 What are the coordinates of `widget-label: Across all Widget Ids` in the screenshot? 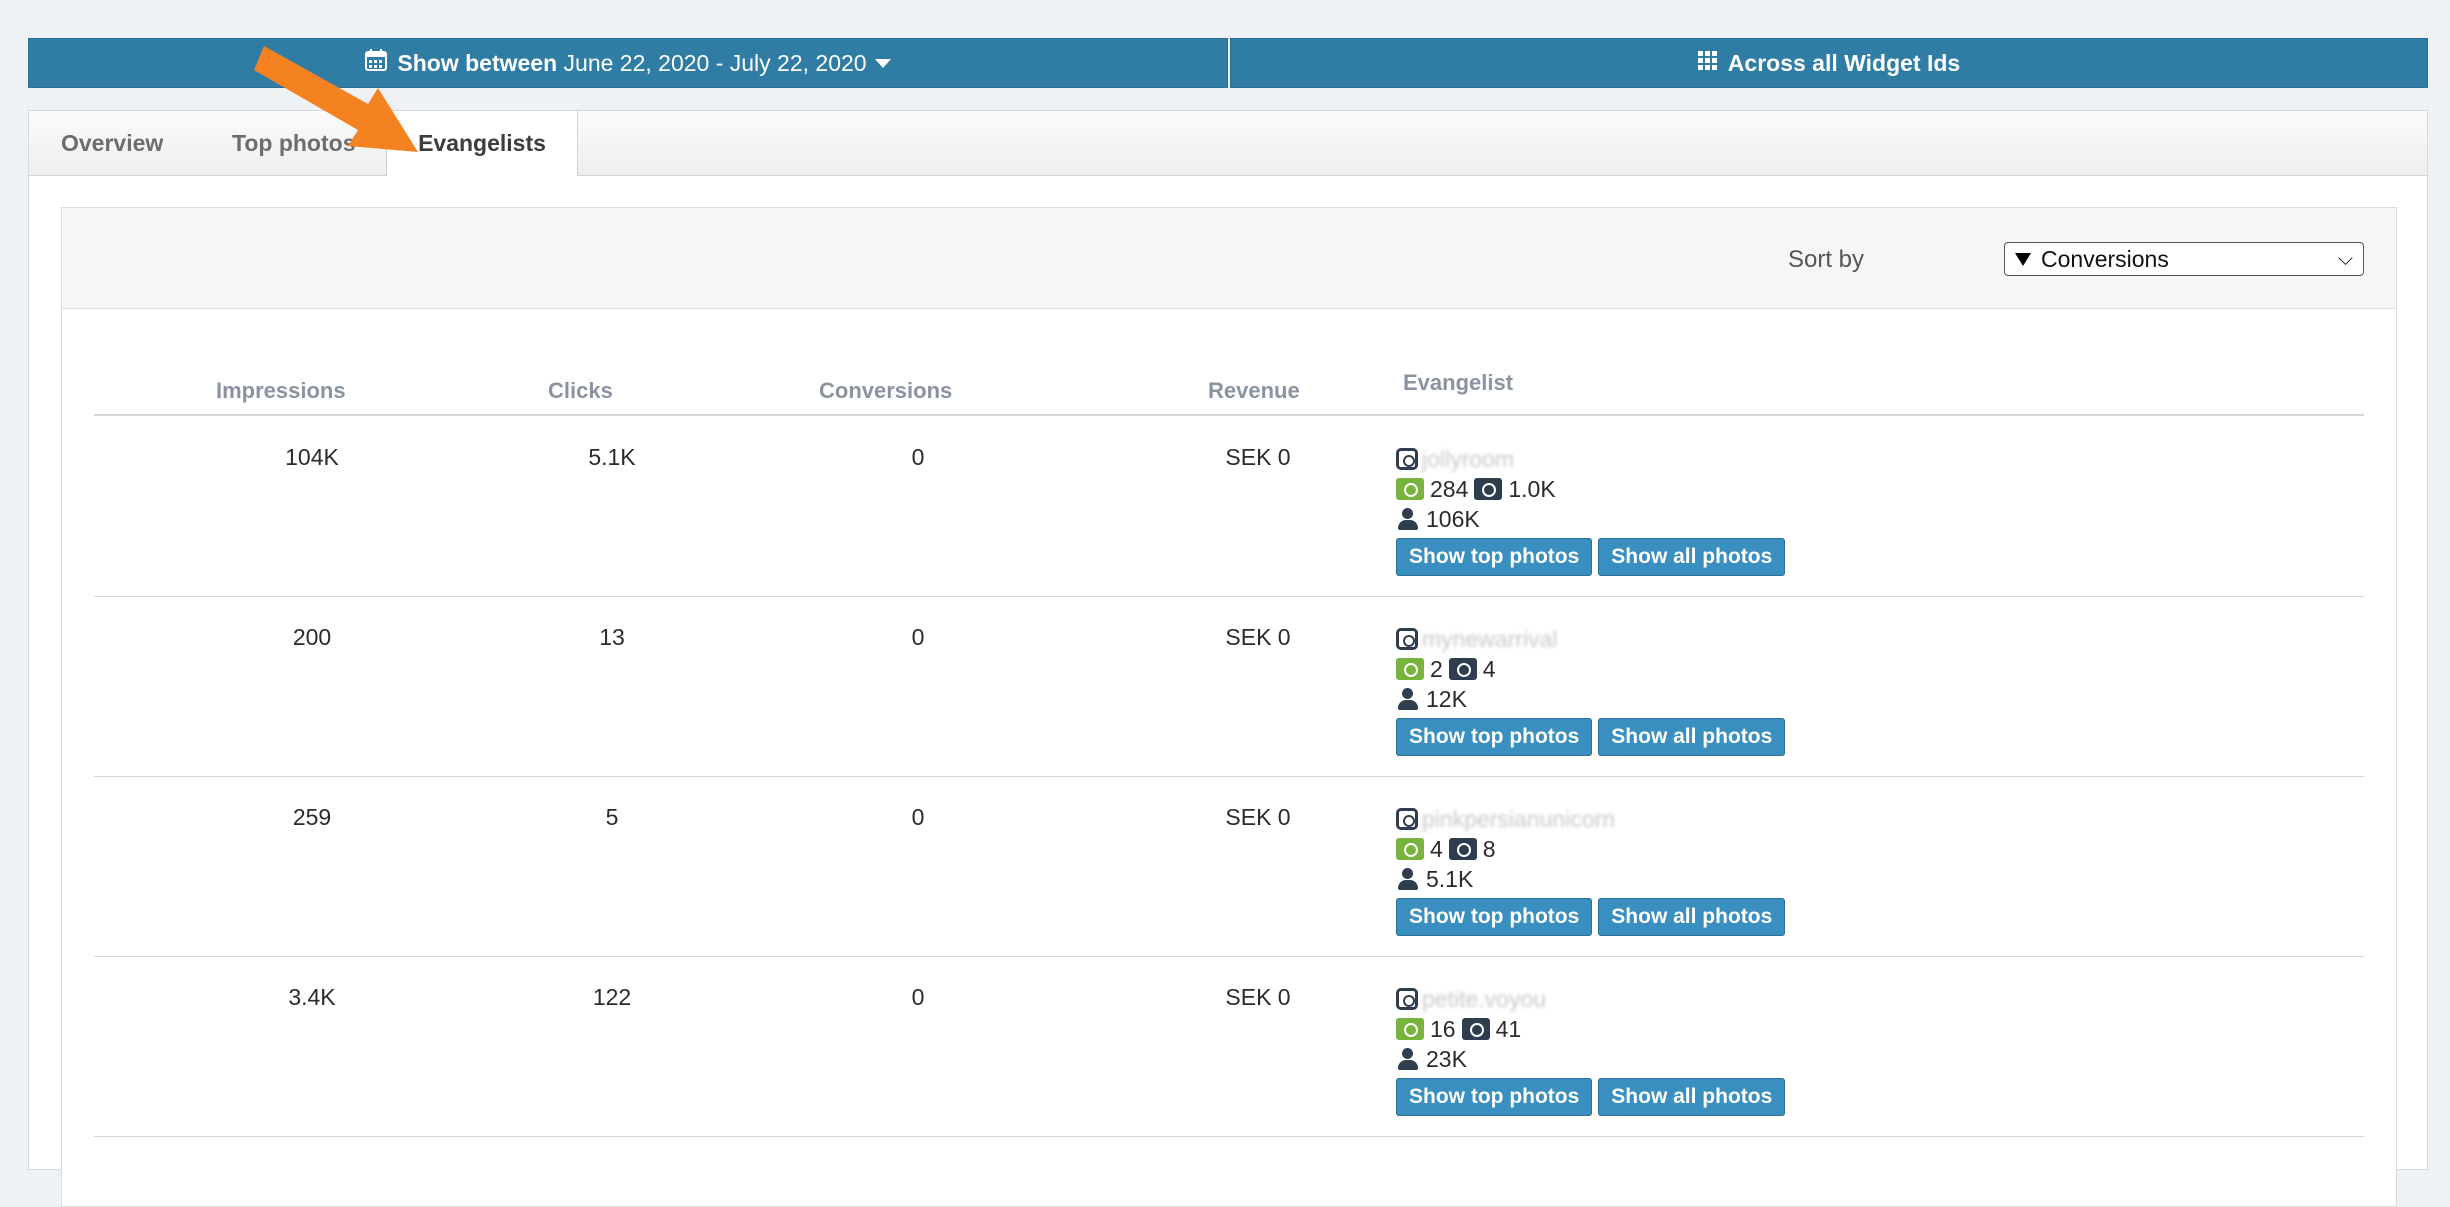 It's located at (1844, 62).